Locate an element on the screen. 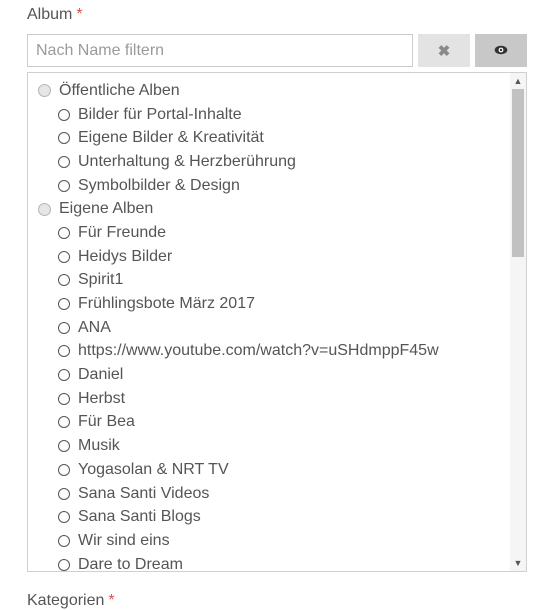 The width and height of the screenshot is (555, 610). categories-label: Kategorien * is located at coordinates (71, 601).